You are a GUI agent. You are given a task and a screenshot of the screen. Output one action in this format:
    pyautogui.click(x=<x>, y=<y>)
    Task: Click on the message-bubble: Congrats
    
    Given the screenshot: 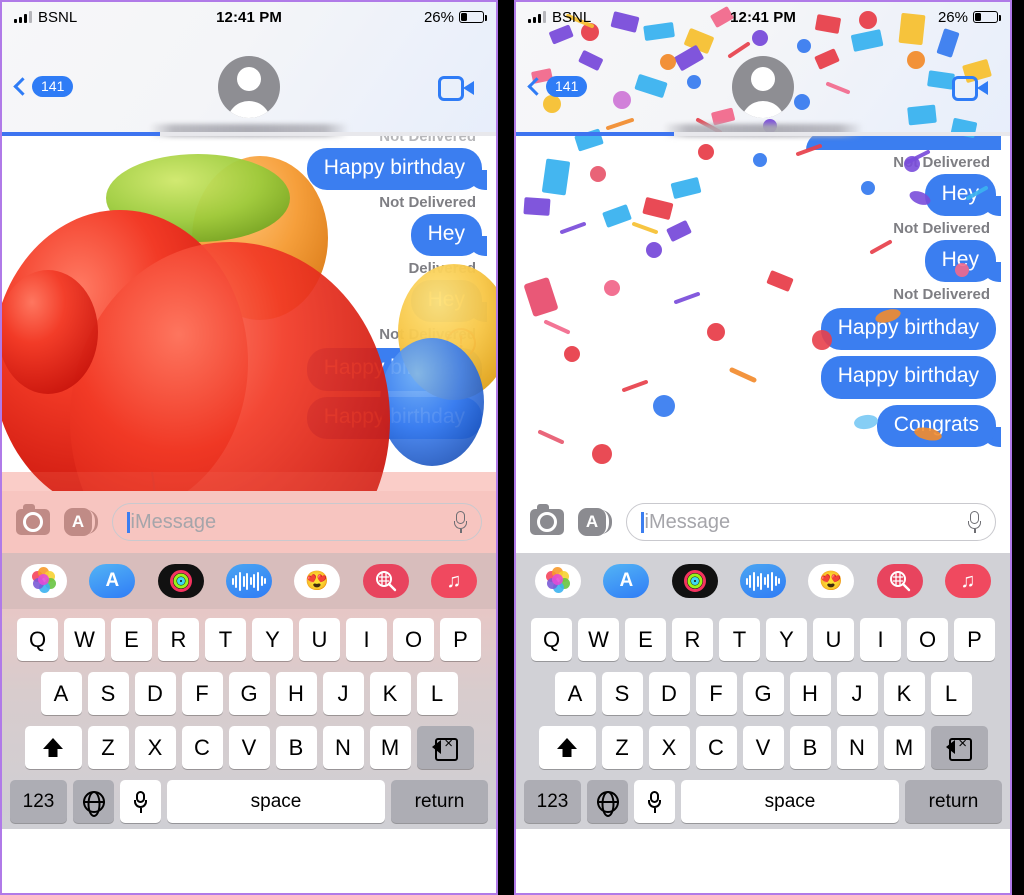 What is the action you would take?
    pyautogui.click(x=940, y=425)
    